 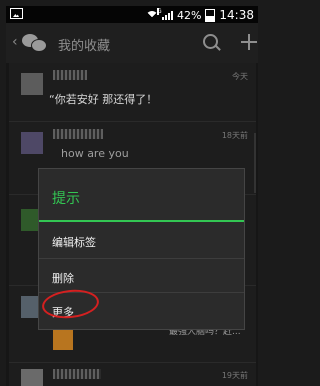 What do you see at coordinates (210, 15) in the screenshot?
I see `battery-icon` at bounding box center [210, 15].